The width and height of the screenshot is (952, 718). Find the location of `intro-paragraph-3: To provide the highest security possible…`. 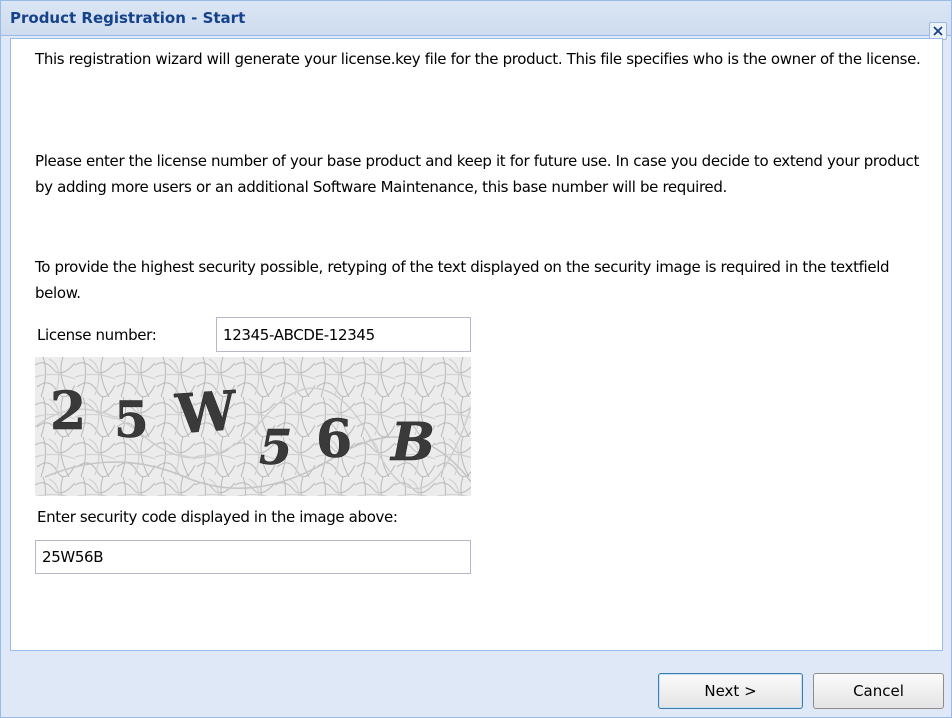

intro-paragraph-3: To provide the highest security possible… is located at coordinates (462, 280).